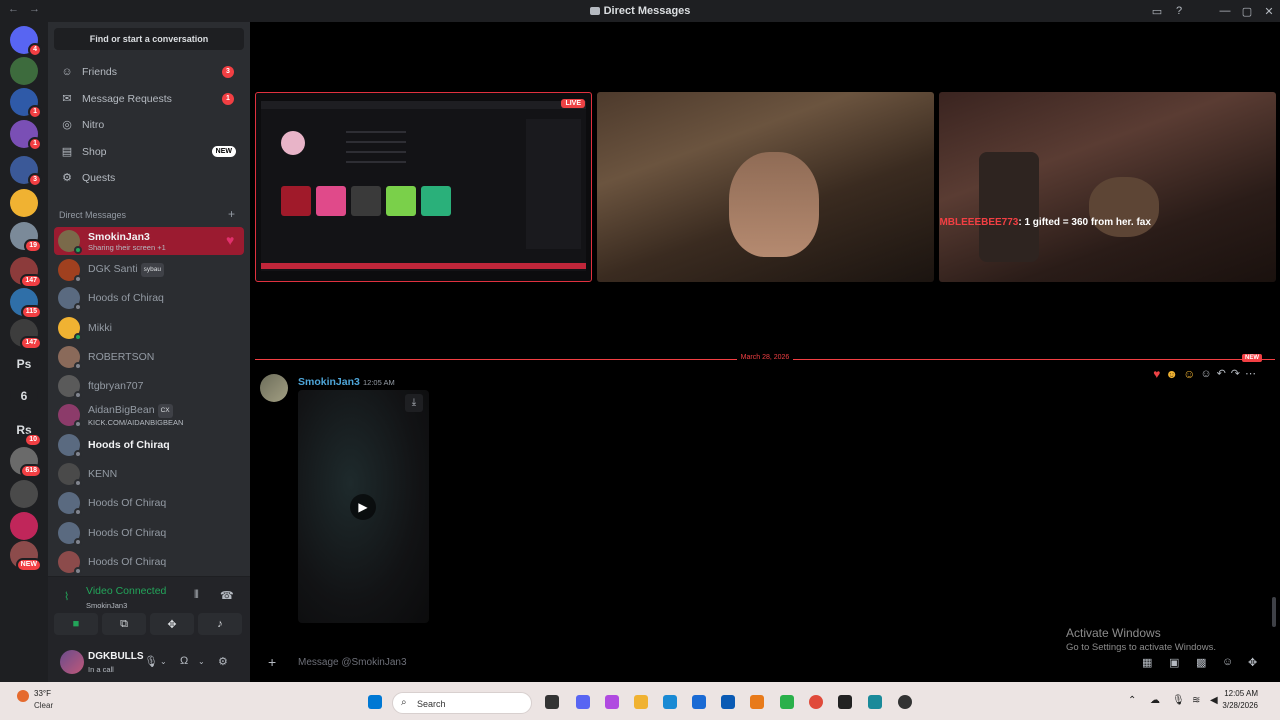 The height and width of the screenshot is (720, 1280). What do you see at coordinates (149, 241) in the screenshot?
I see `dm-item: SmokinJan3 Sharing their screen +1 ♥` at bounding box center [149, 241].